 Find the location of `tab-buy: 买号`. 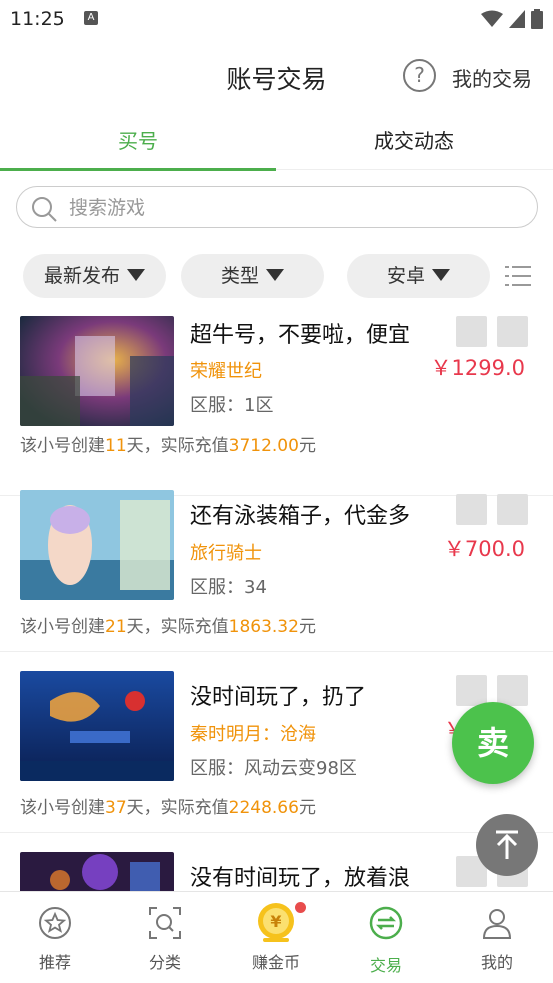

tab-buy: 买号 is located at coordinates (138, 142).